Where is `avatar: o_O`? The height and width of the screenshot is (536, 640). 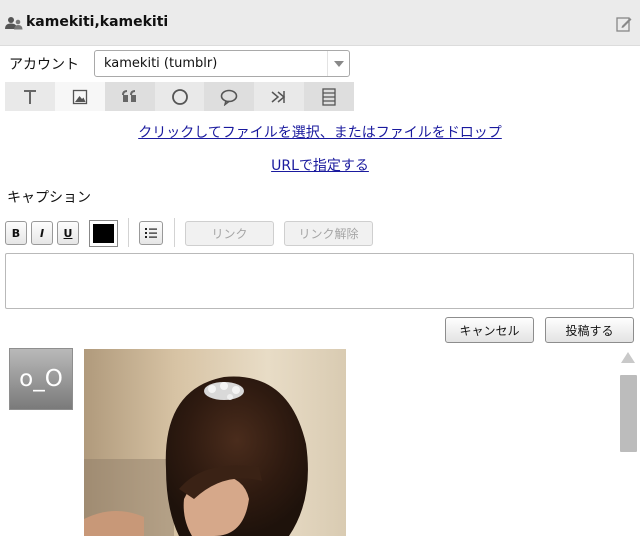 avatar: o_O is located at coordinates (41, 379).